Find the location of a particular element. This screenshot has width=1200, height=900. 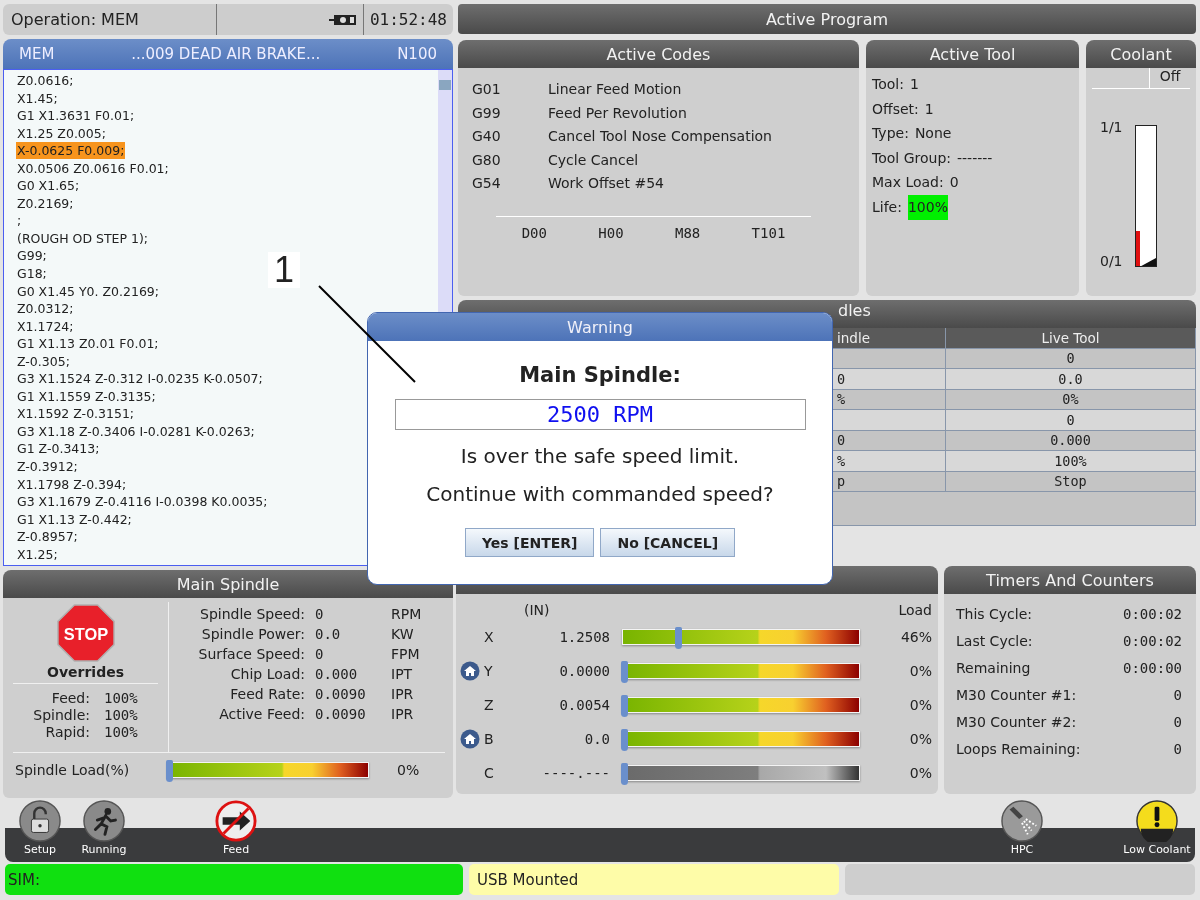

axis-position: 1.2508 is located at coordinates (584, 637).